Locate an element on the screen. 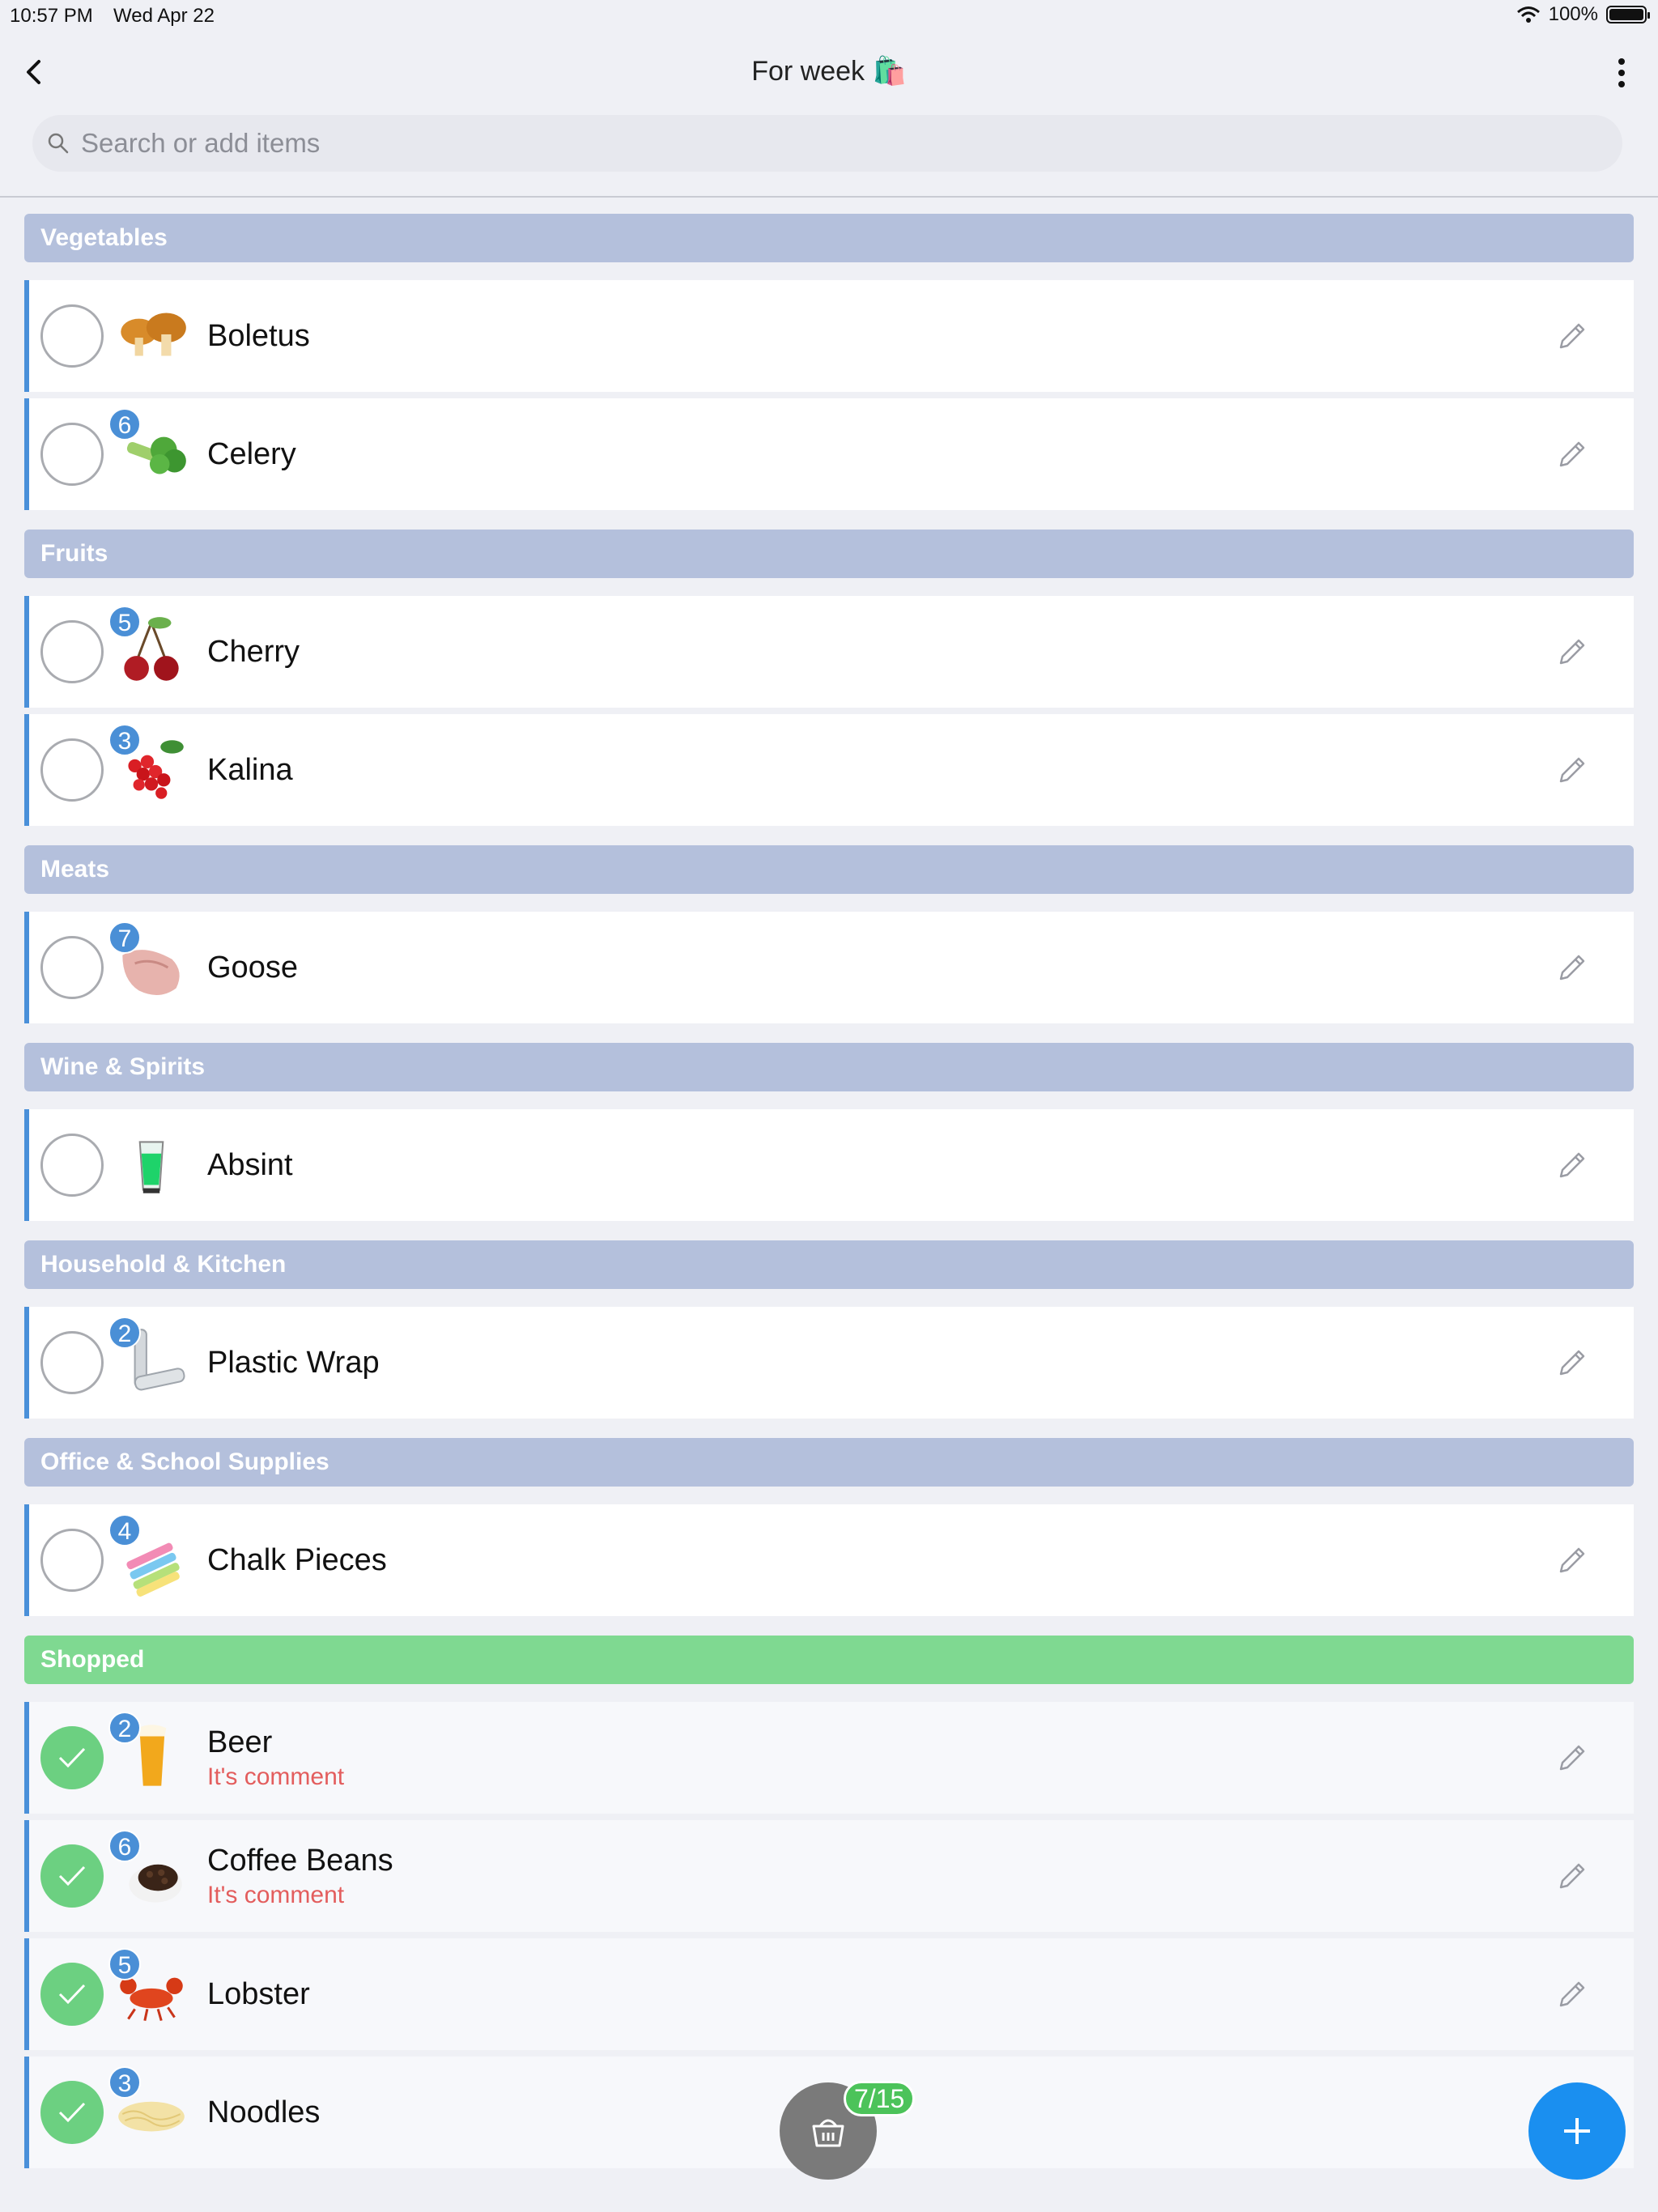  search-input is located at coordinates (809, 143).